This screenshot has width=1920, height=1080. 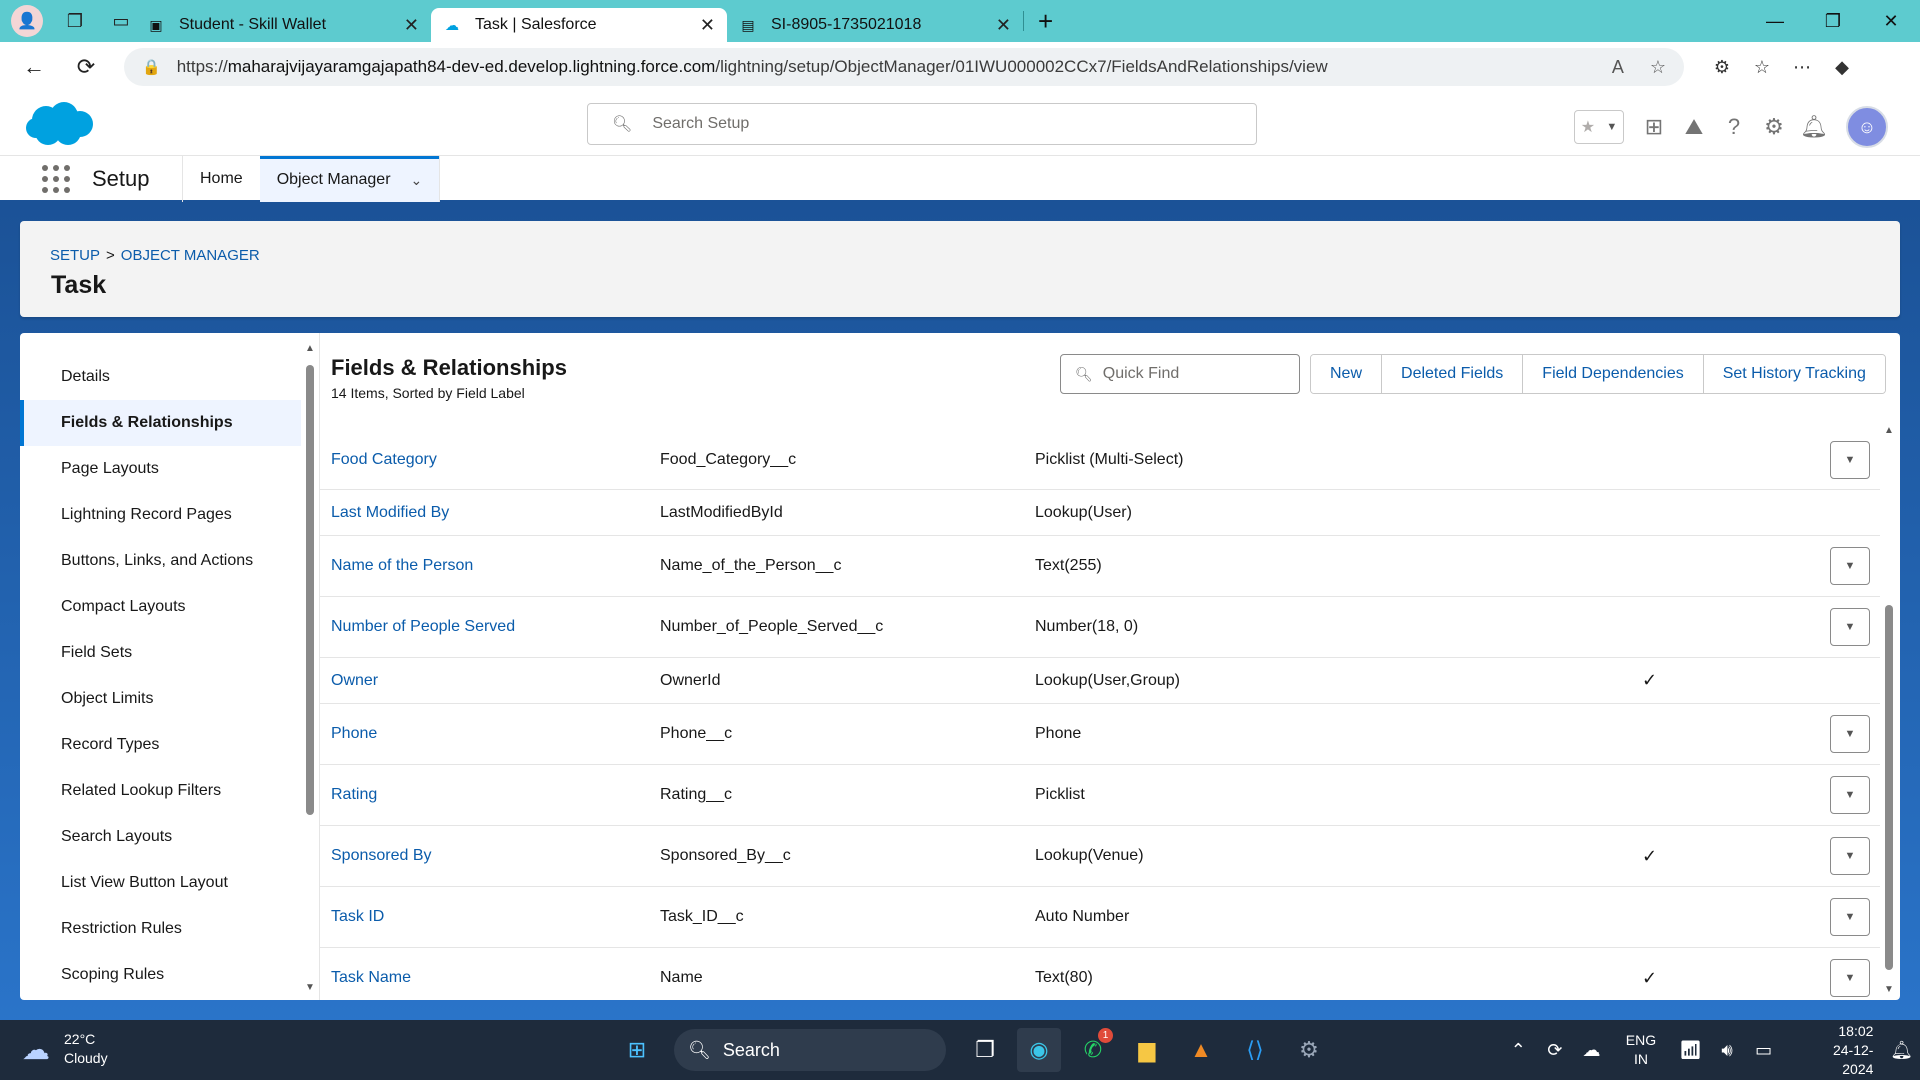 I want to click on field-label-link: Number of People Served, so click(x=423, y=627).